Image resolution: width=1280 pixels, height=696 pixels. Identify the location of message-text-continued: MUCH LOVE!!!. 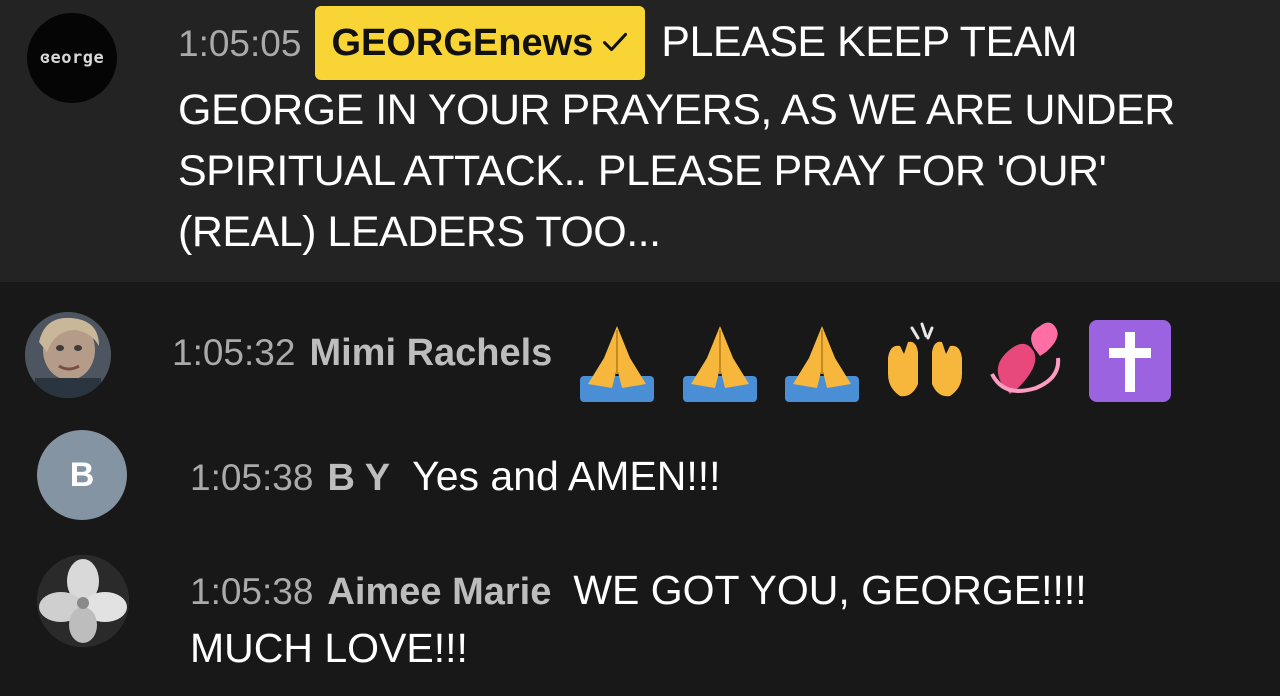
(329, 648).